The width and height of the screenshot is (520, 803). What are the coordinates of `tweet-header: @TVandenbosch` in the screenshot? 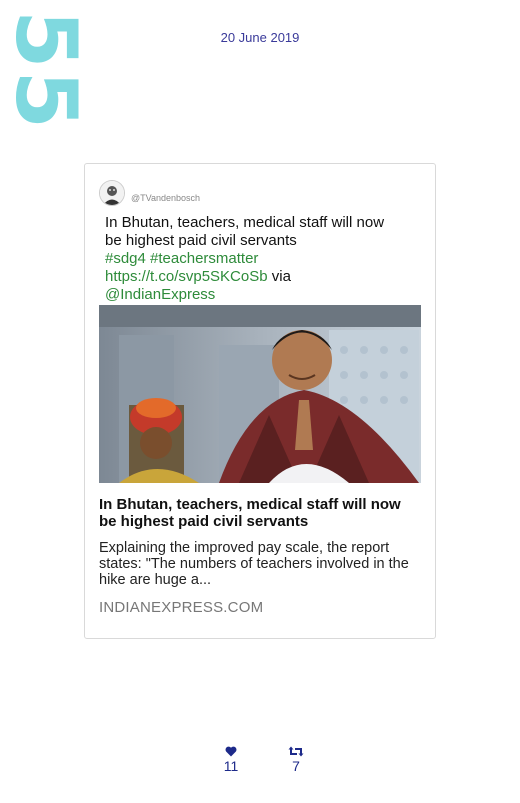 It's located at (149, 193).